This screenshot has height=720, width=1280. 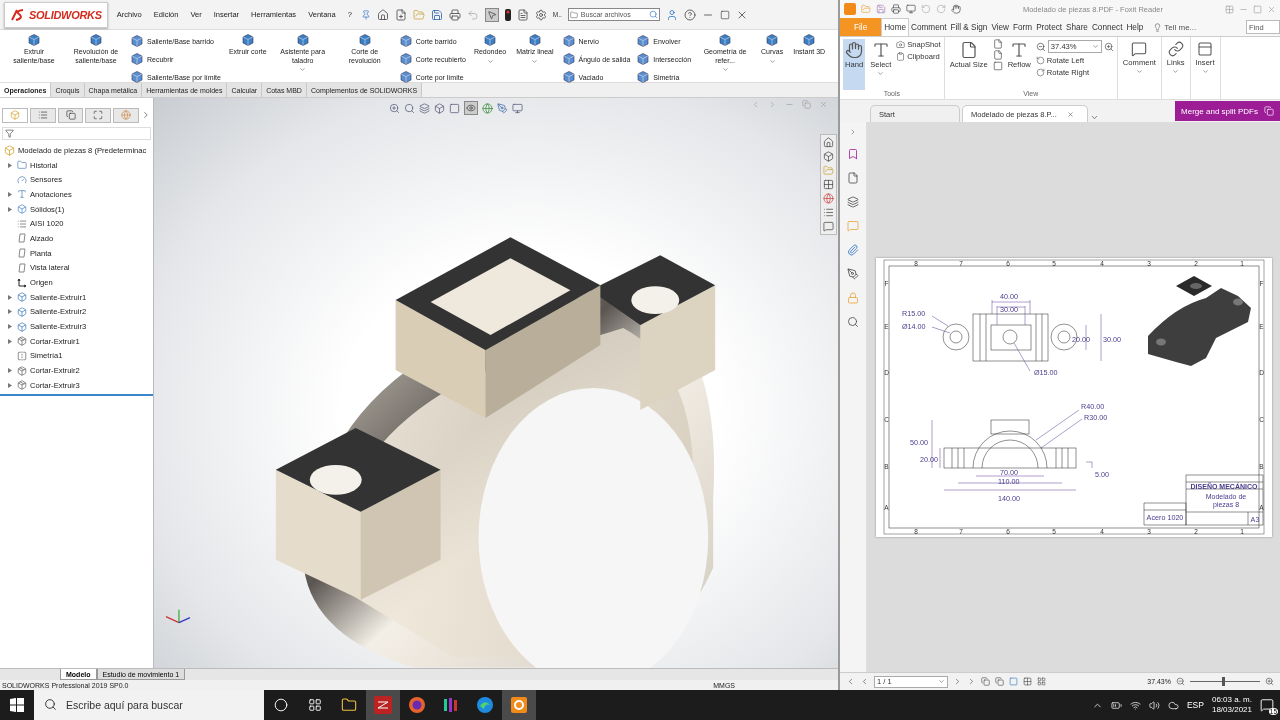 What do you see at coordinates (850, 681) in the screenshot?
I see `first-page-icon` at bounding box center [850, 681].